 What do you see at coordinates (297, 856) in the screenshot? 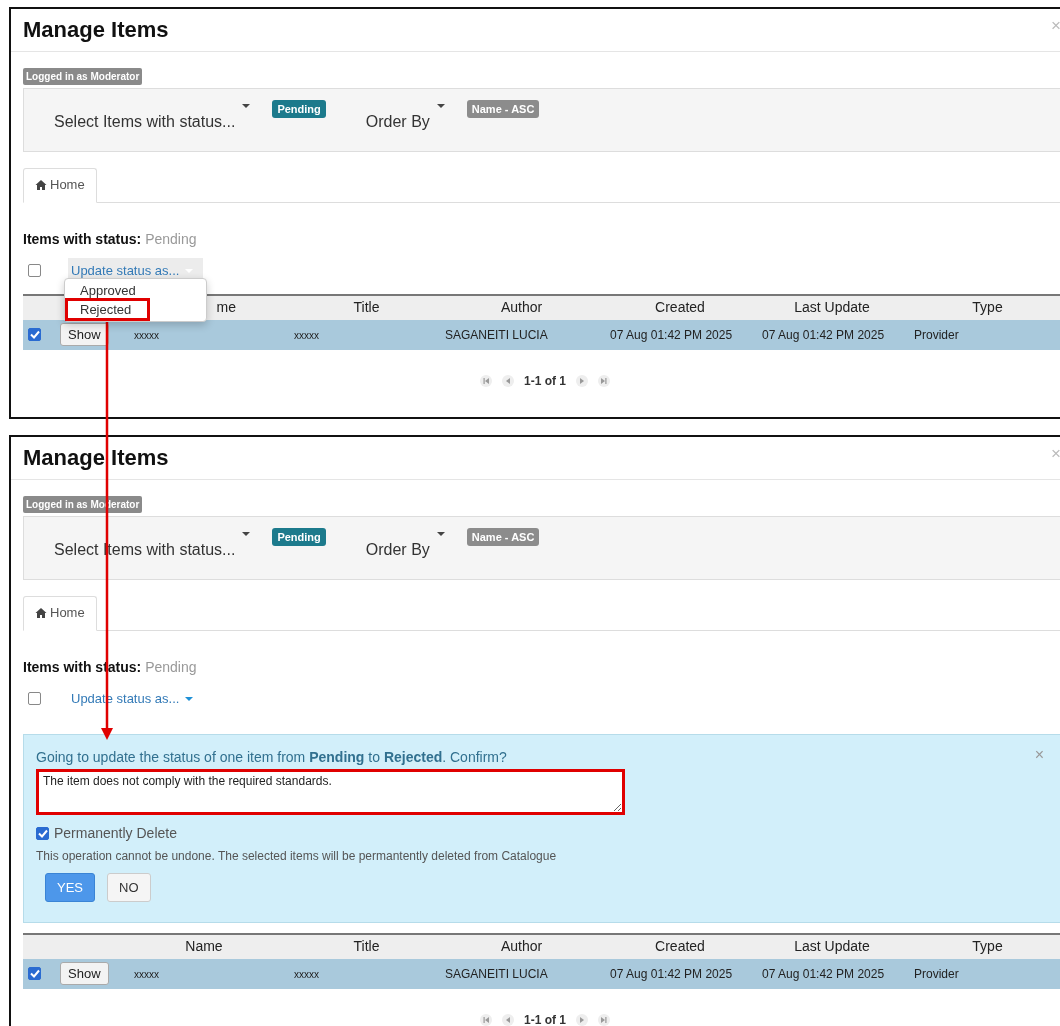
I see `warning-text: This operation cannot be undone. The selected items will be permantently deleted from Catalogue` at bounding box center [297, 856].